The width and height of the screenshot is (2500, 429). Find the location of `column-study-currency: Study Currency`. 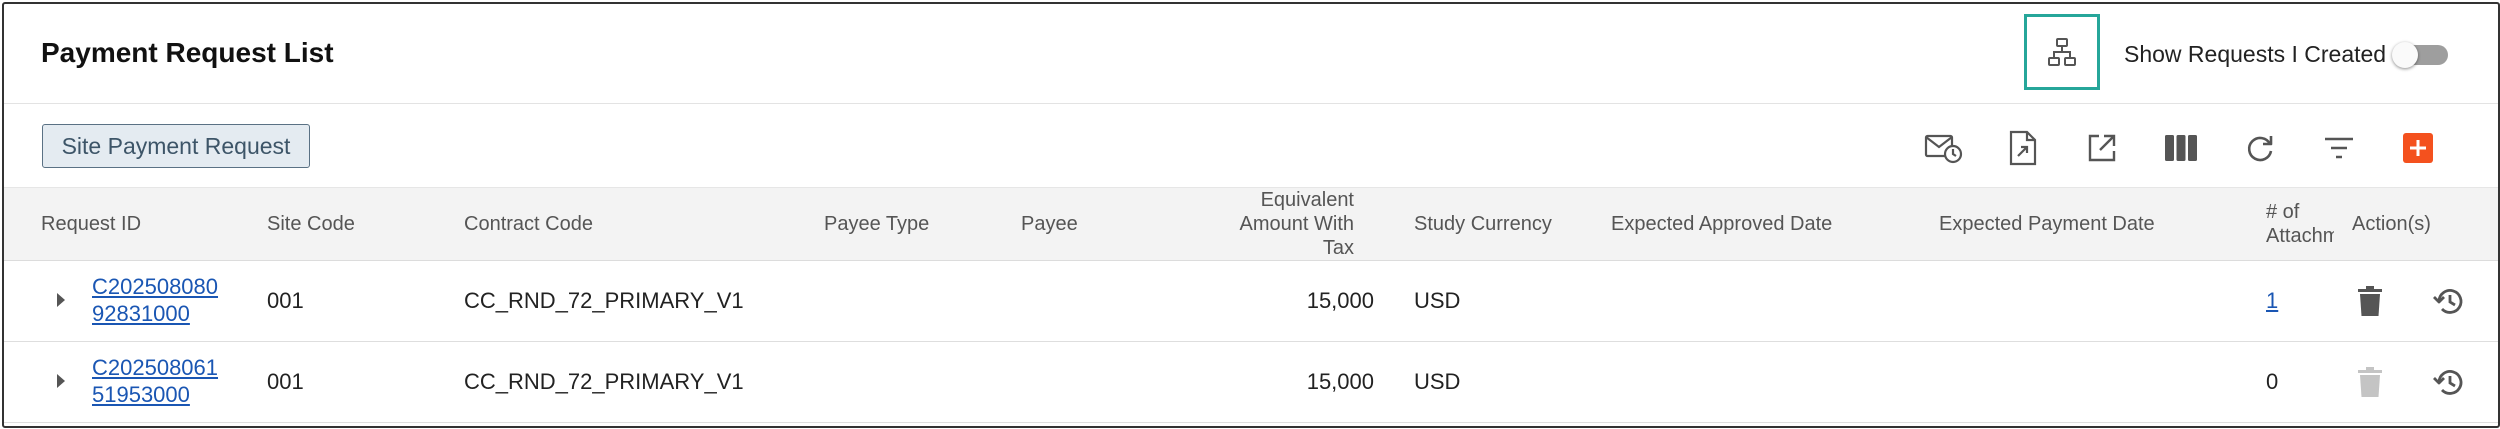

column-study-currency: Study Currency is located at coordinates (1483, 224).